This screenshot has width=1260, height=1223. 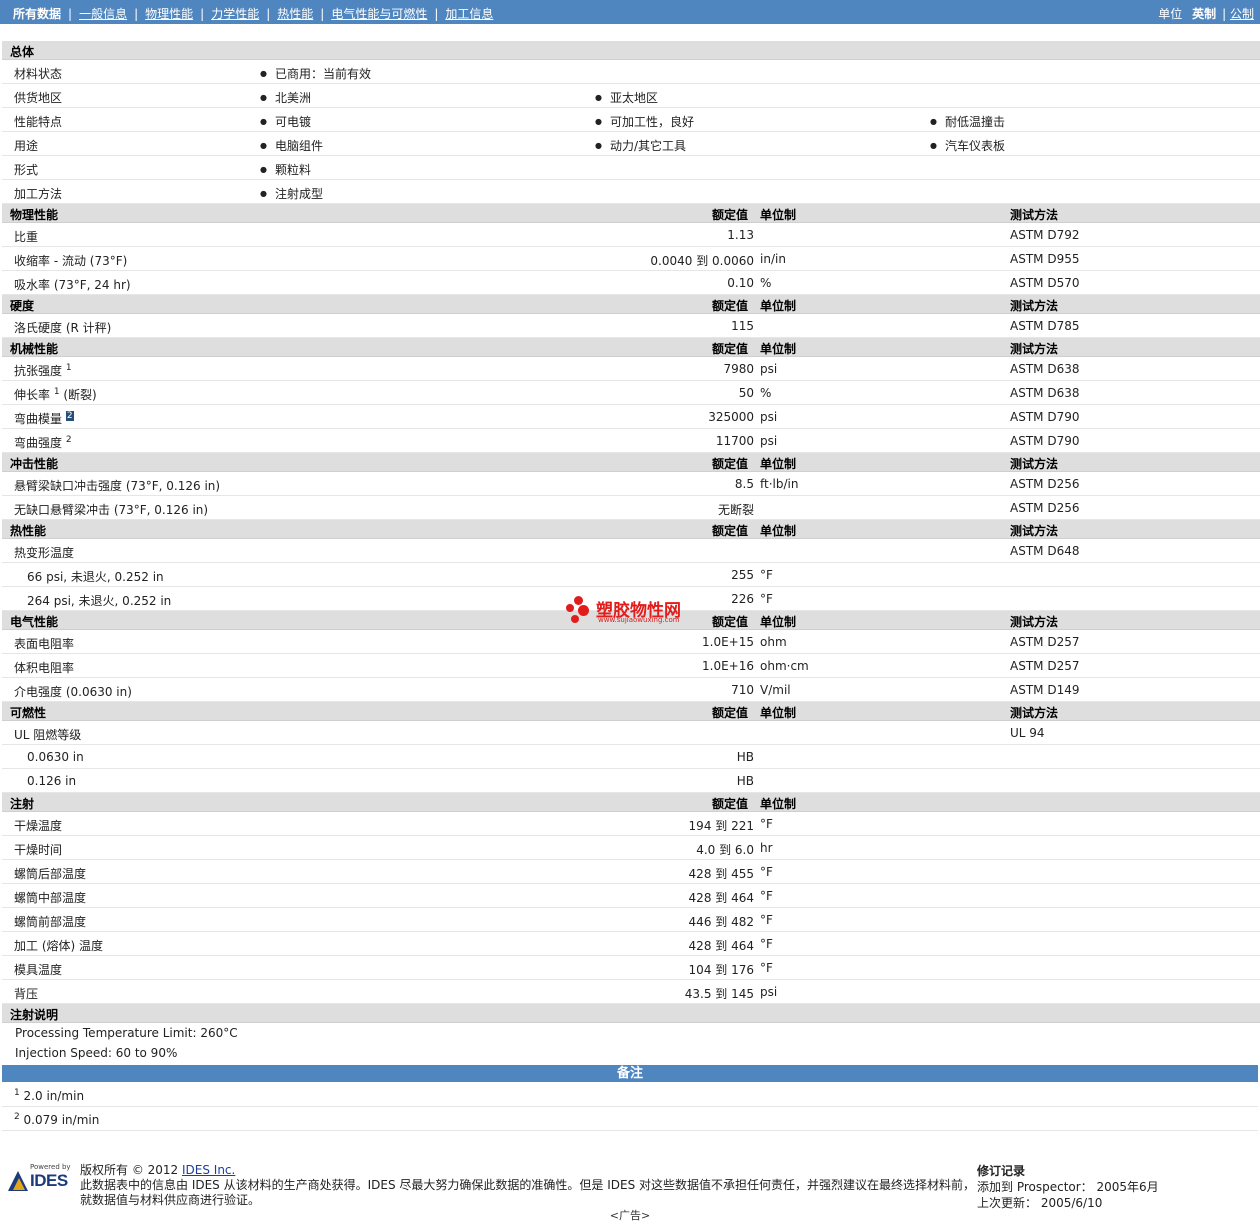 I want to click on remark-text: 1 2.0 in/min, so click(x=49, y=1095).